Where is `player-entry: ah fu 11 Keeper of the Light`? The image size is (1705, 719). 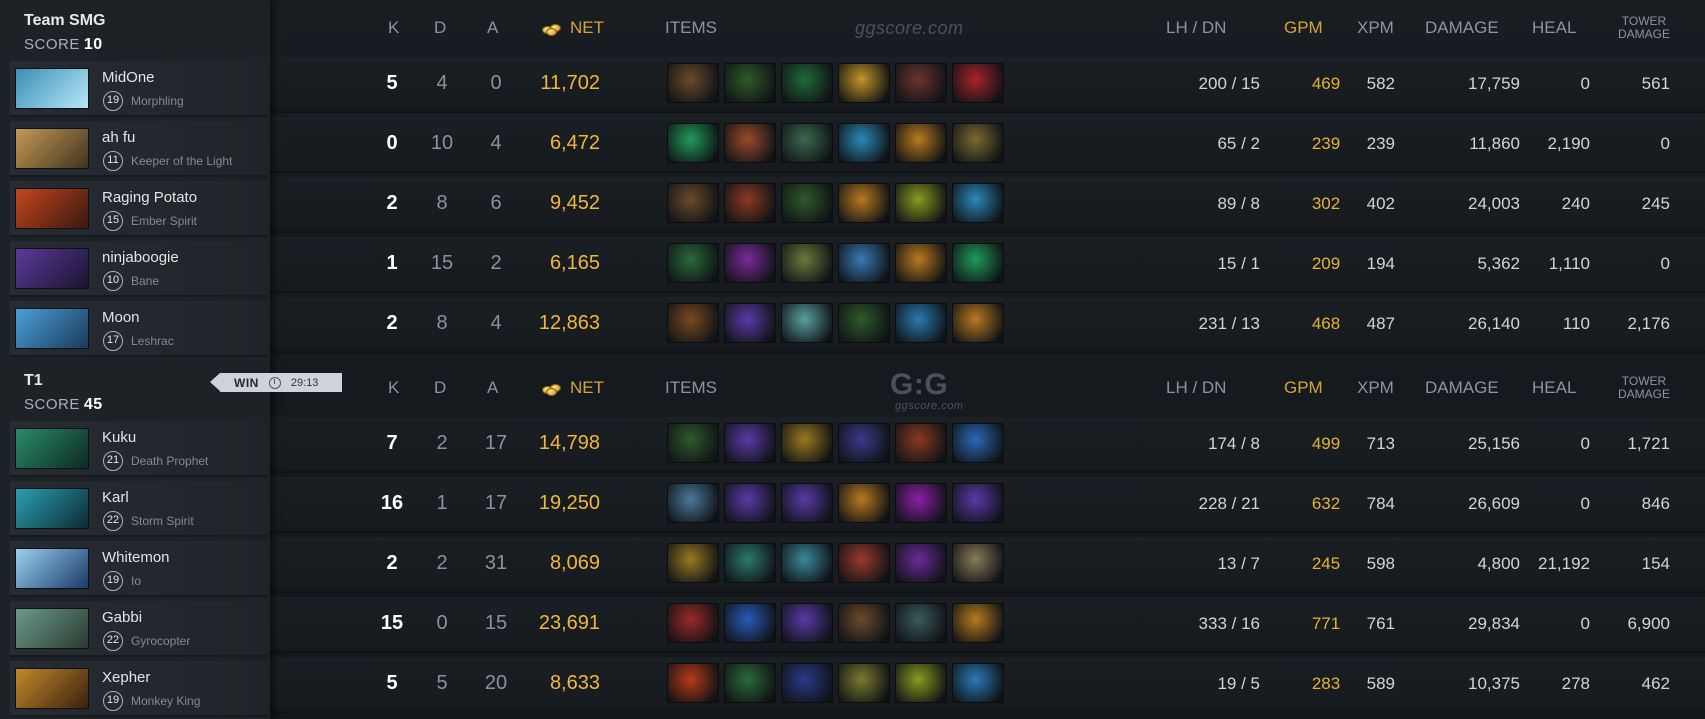
player-entry: ah fu 11 Keeper of the Light is located at coordinates (139, 149).